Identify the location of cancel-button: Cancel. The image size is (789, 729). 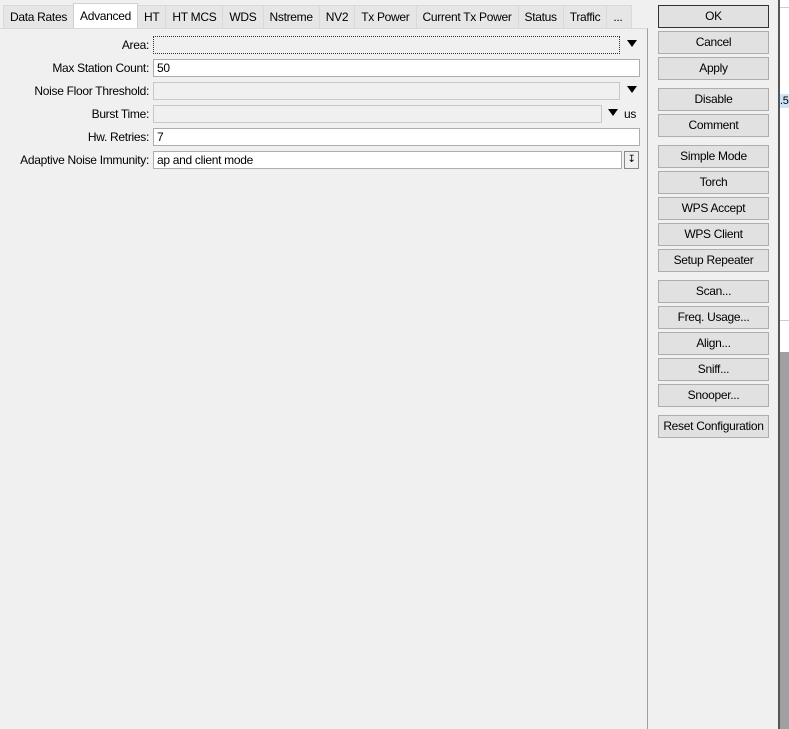
(713, 42).